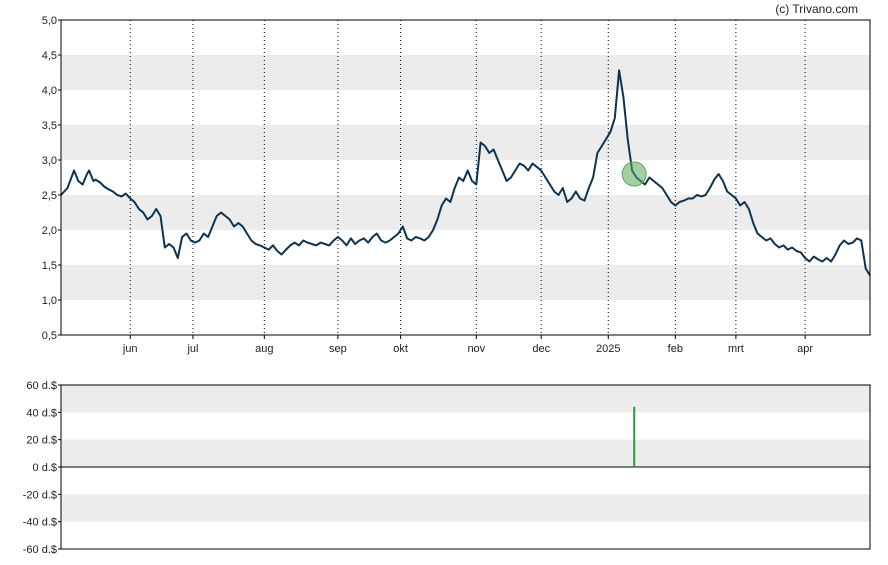 Image resolution: width=888 pixels, height=565 pixels. Describe the element at coordinates (805, 349) in the screenshot. I see `x-tick-label: apr` at that location.